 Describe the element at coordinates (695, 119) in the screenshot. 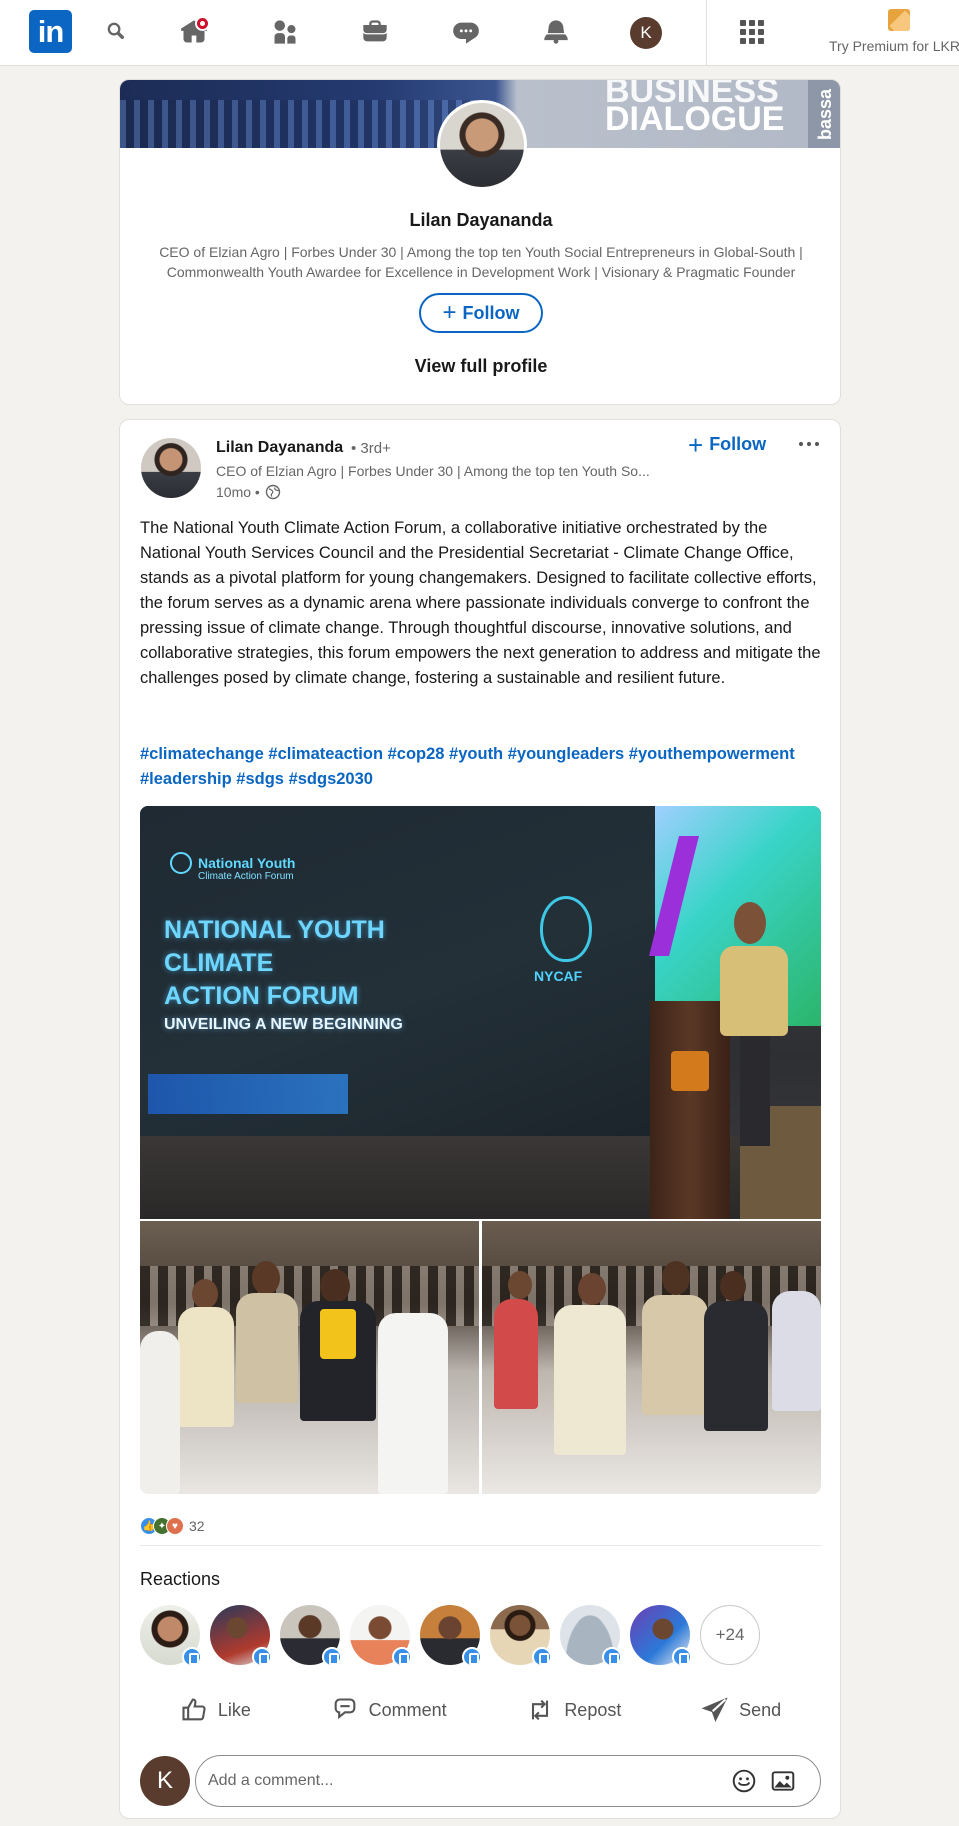

I see `banner-line2: DIALOGUE` at that location.